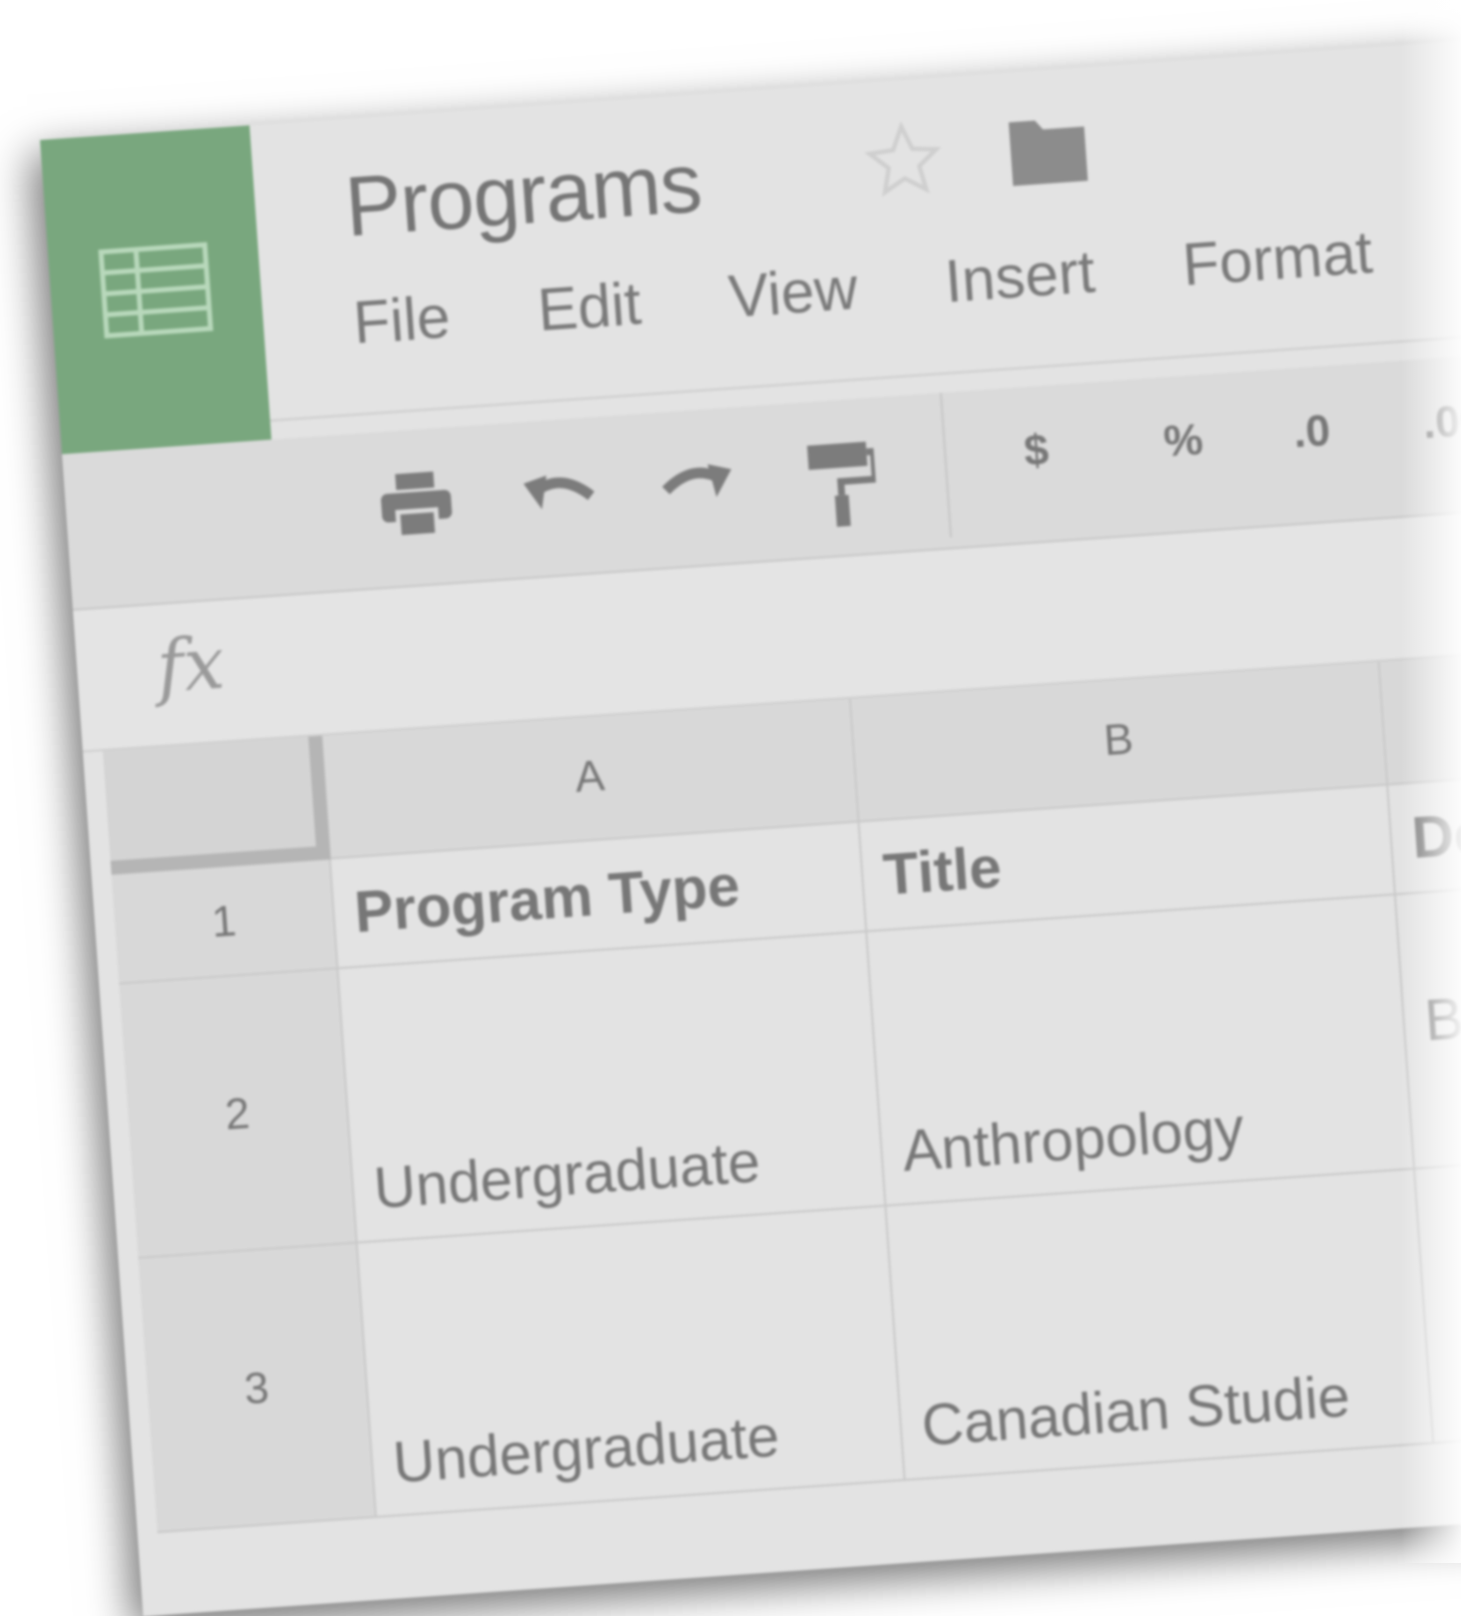  I want to click on print-icon, so click(416, 507).